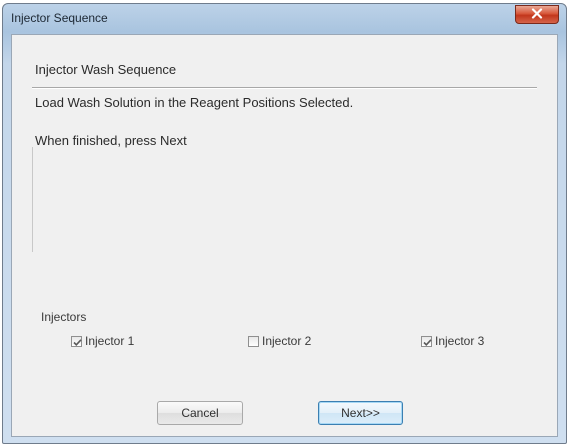 This screenshot has height=448, width=571. I want to click on injector-3-checkbox: Injector 3, so click(452, 341).